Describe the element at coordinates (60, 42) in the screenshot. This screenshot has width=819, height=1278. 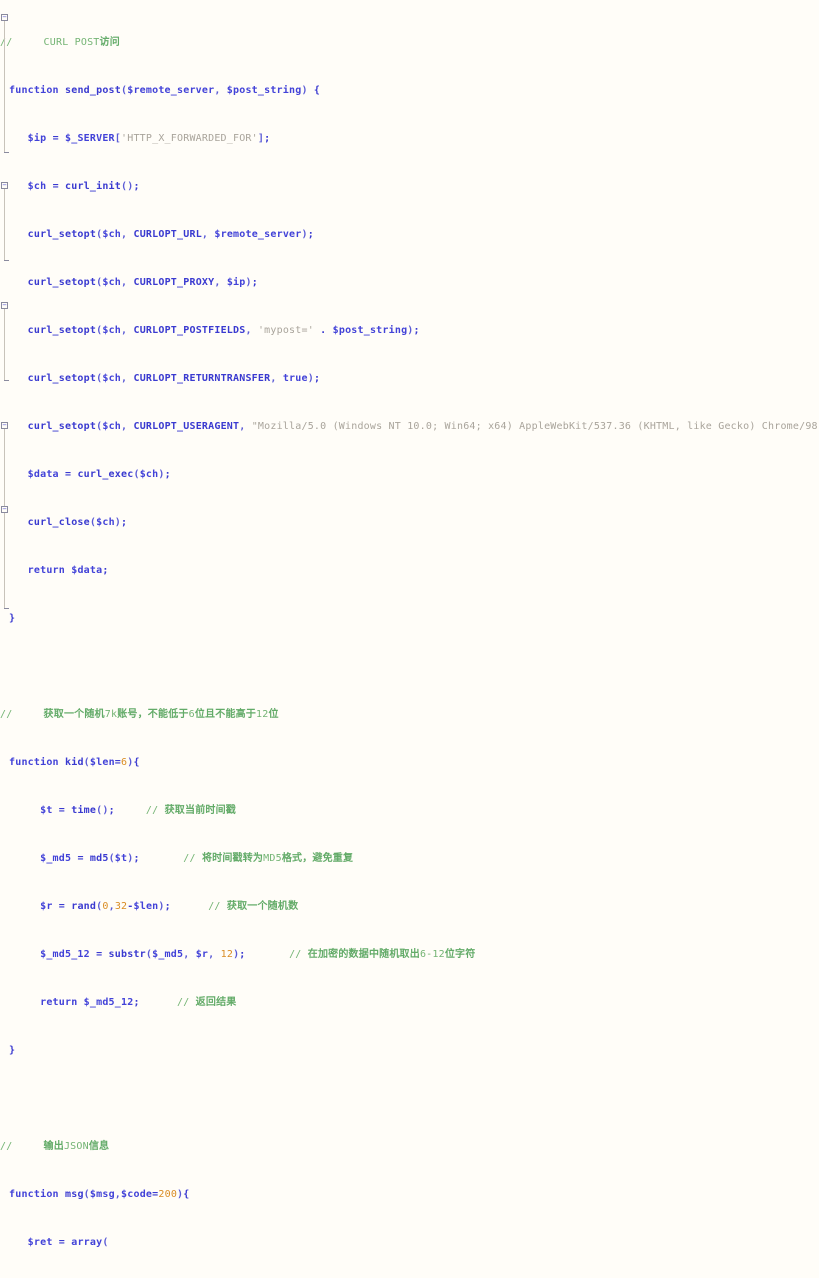
I see `code-line: // CURL POST访问` at that location.